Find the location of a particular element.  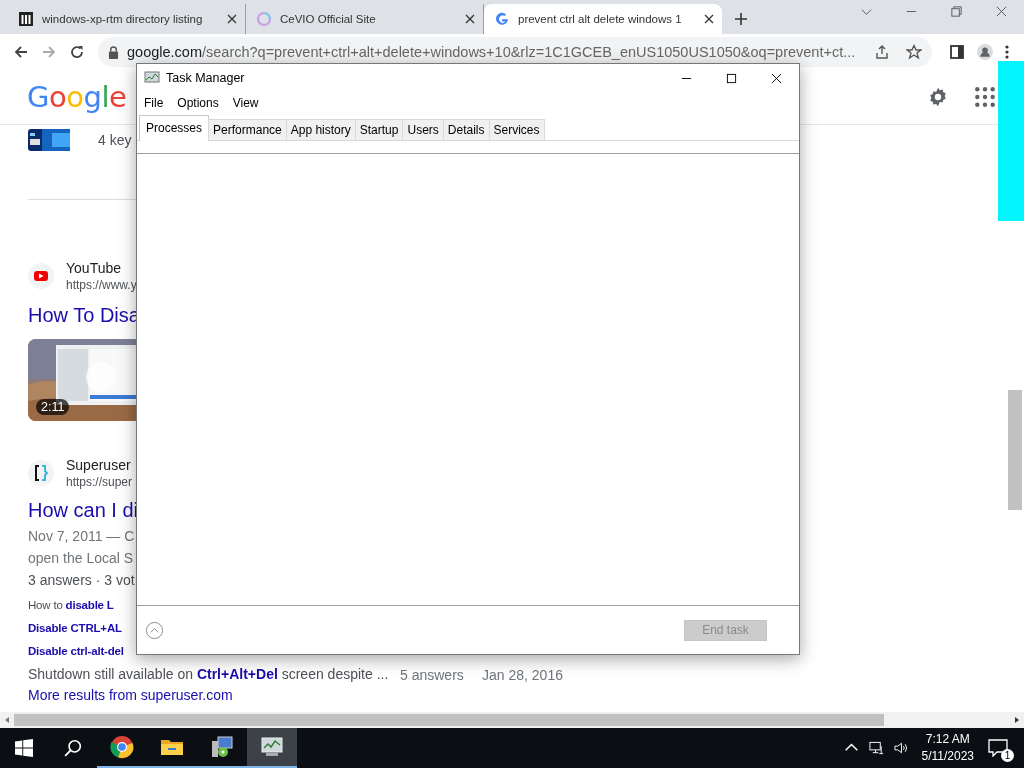

source-name: YouTube is located at coordinates (94, 268).